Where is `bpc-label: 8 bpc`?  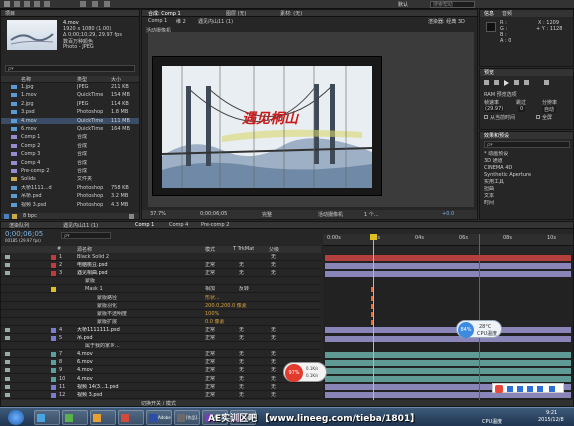
bpc-label: 8 bpc is located at coordinates (30, 216).